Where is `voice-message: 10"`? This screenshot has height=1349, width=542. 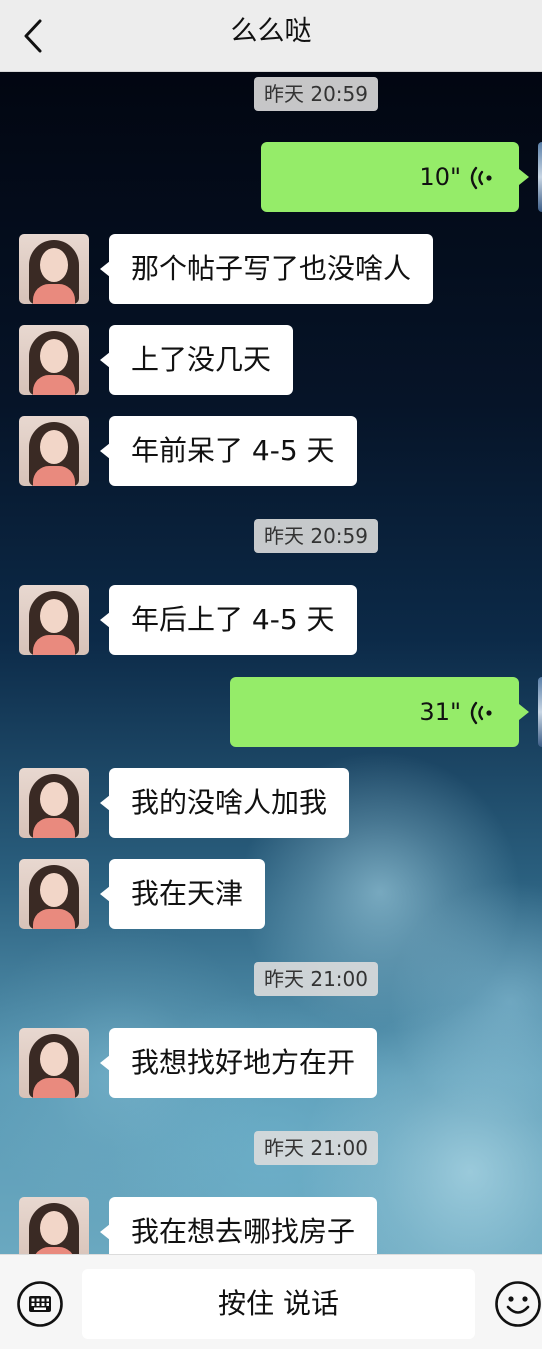 voice-message: 10" is located at coordinates (395, 177).